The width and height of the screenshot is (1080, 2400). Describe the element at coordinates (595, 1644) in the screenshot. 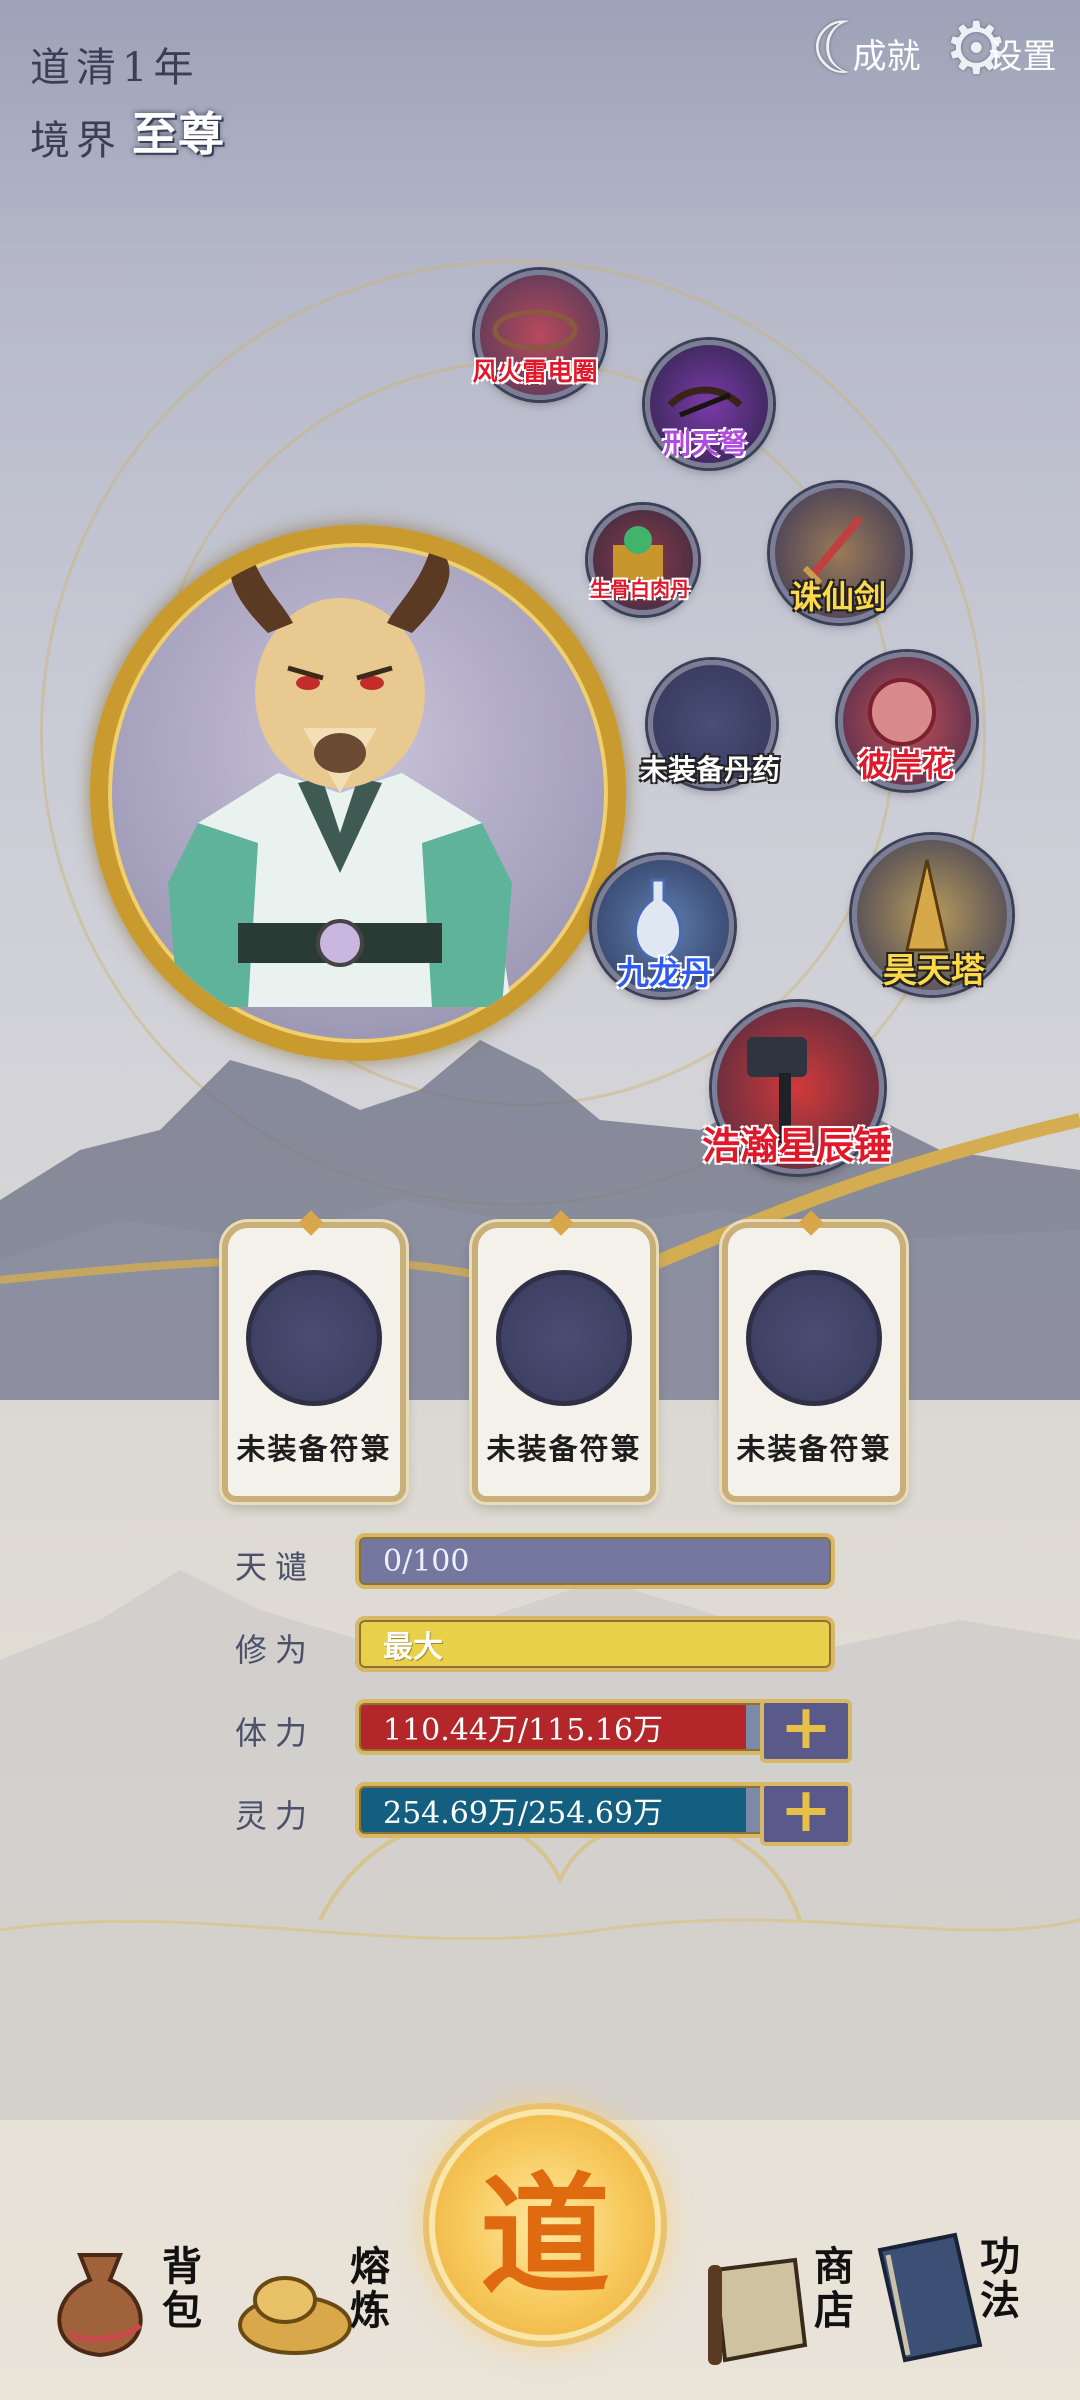

I see `cultivation-bar: 最大` at that location.